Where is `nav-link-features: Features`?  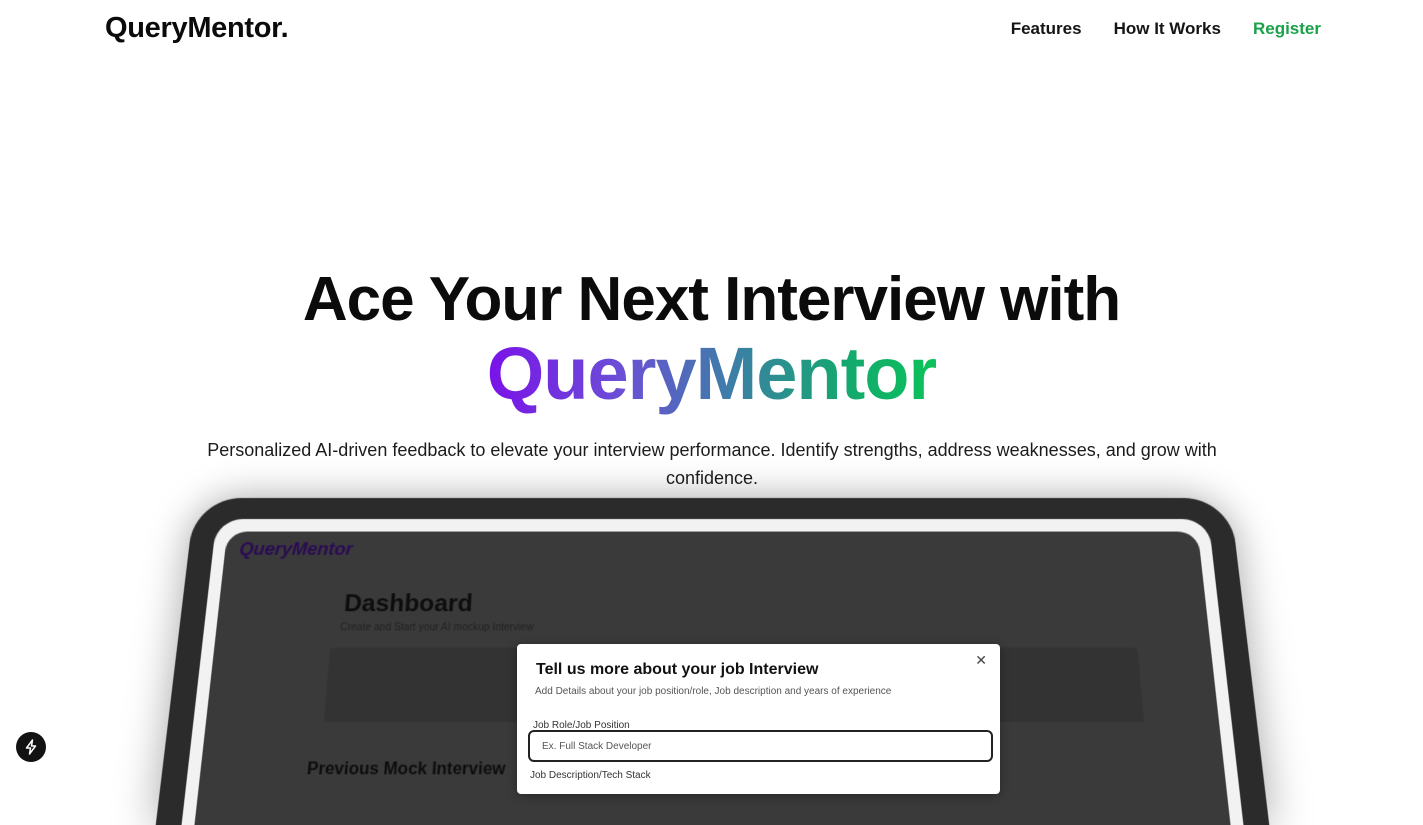
nav-link-features: Features is located at coordinates (1046, 29).